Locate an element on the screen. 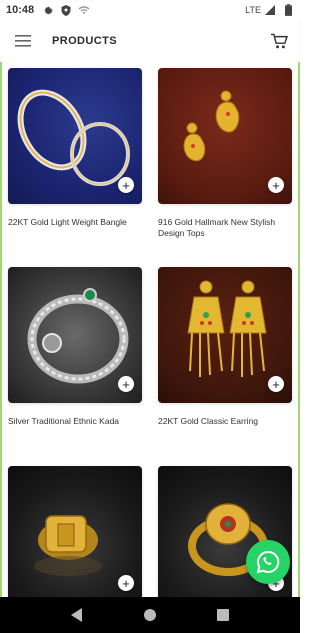 The width and height of the screenshot is (320, 633). cart-icon is located at coordinates (279, 41).